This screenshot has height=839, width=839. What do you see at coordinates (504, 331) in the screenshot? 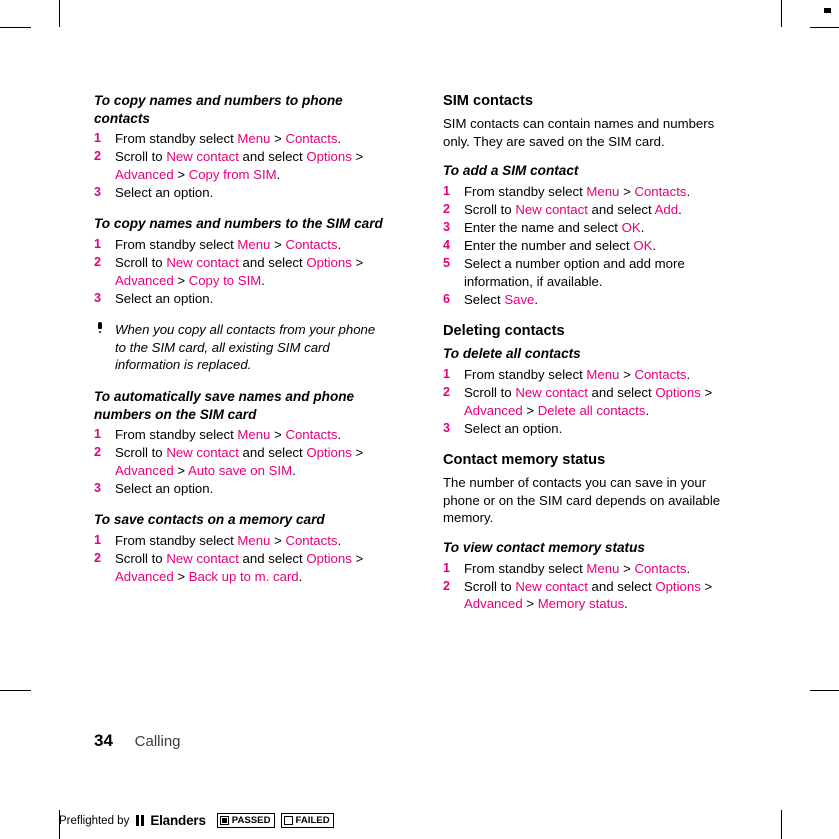
I see `section-heading: Deleting contacts` at bounding box center [504, 331].